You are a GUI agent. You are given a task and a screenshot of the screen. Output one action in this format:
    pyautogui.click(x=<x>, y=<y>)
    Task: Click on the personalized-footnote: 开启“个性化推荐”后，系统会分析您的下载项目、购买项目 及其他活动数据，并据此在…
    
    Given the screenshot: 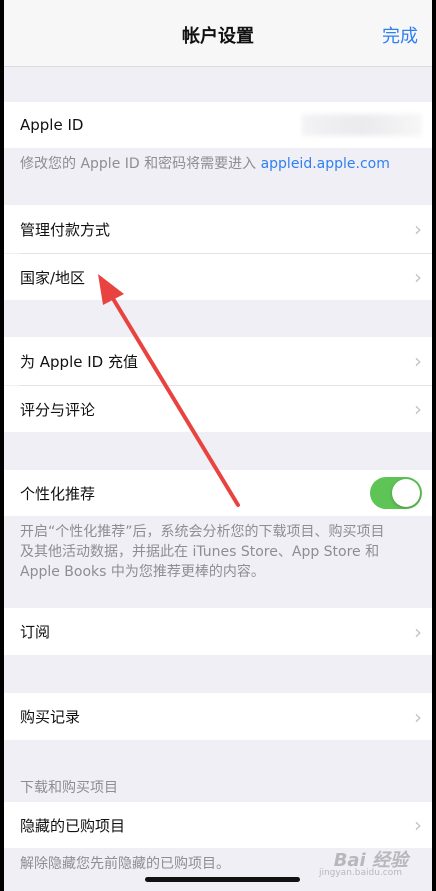 What is the action you would take?
    pyautogui.click(x=221, y=552)
    